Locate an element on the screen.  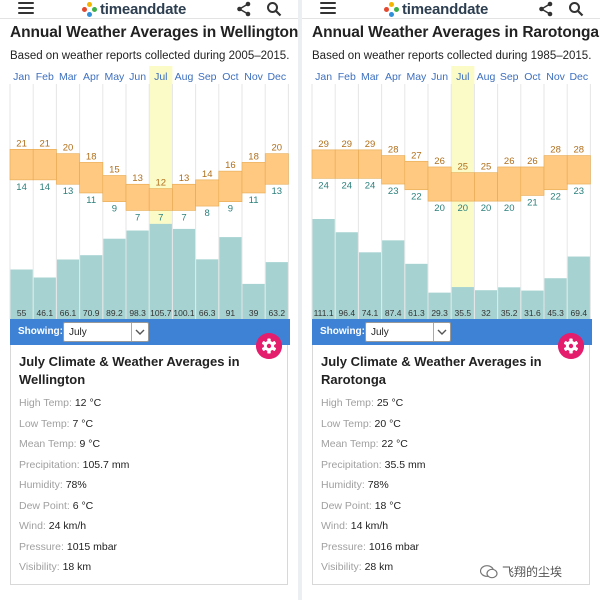
month-label: Apr is located at coordinates (91, 77).